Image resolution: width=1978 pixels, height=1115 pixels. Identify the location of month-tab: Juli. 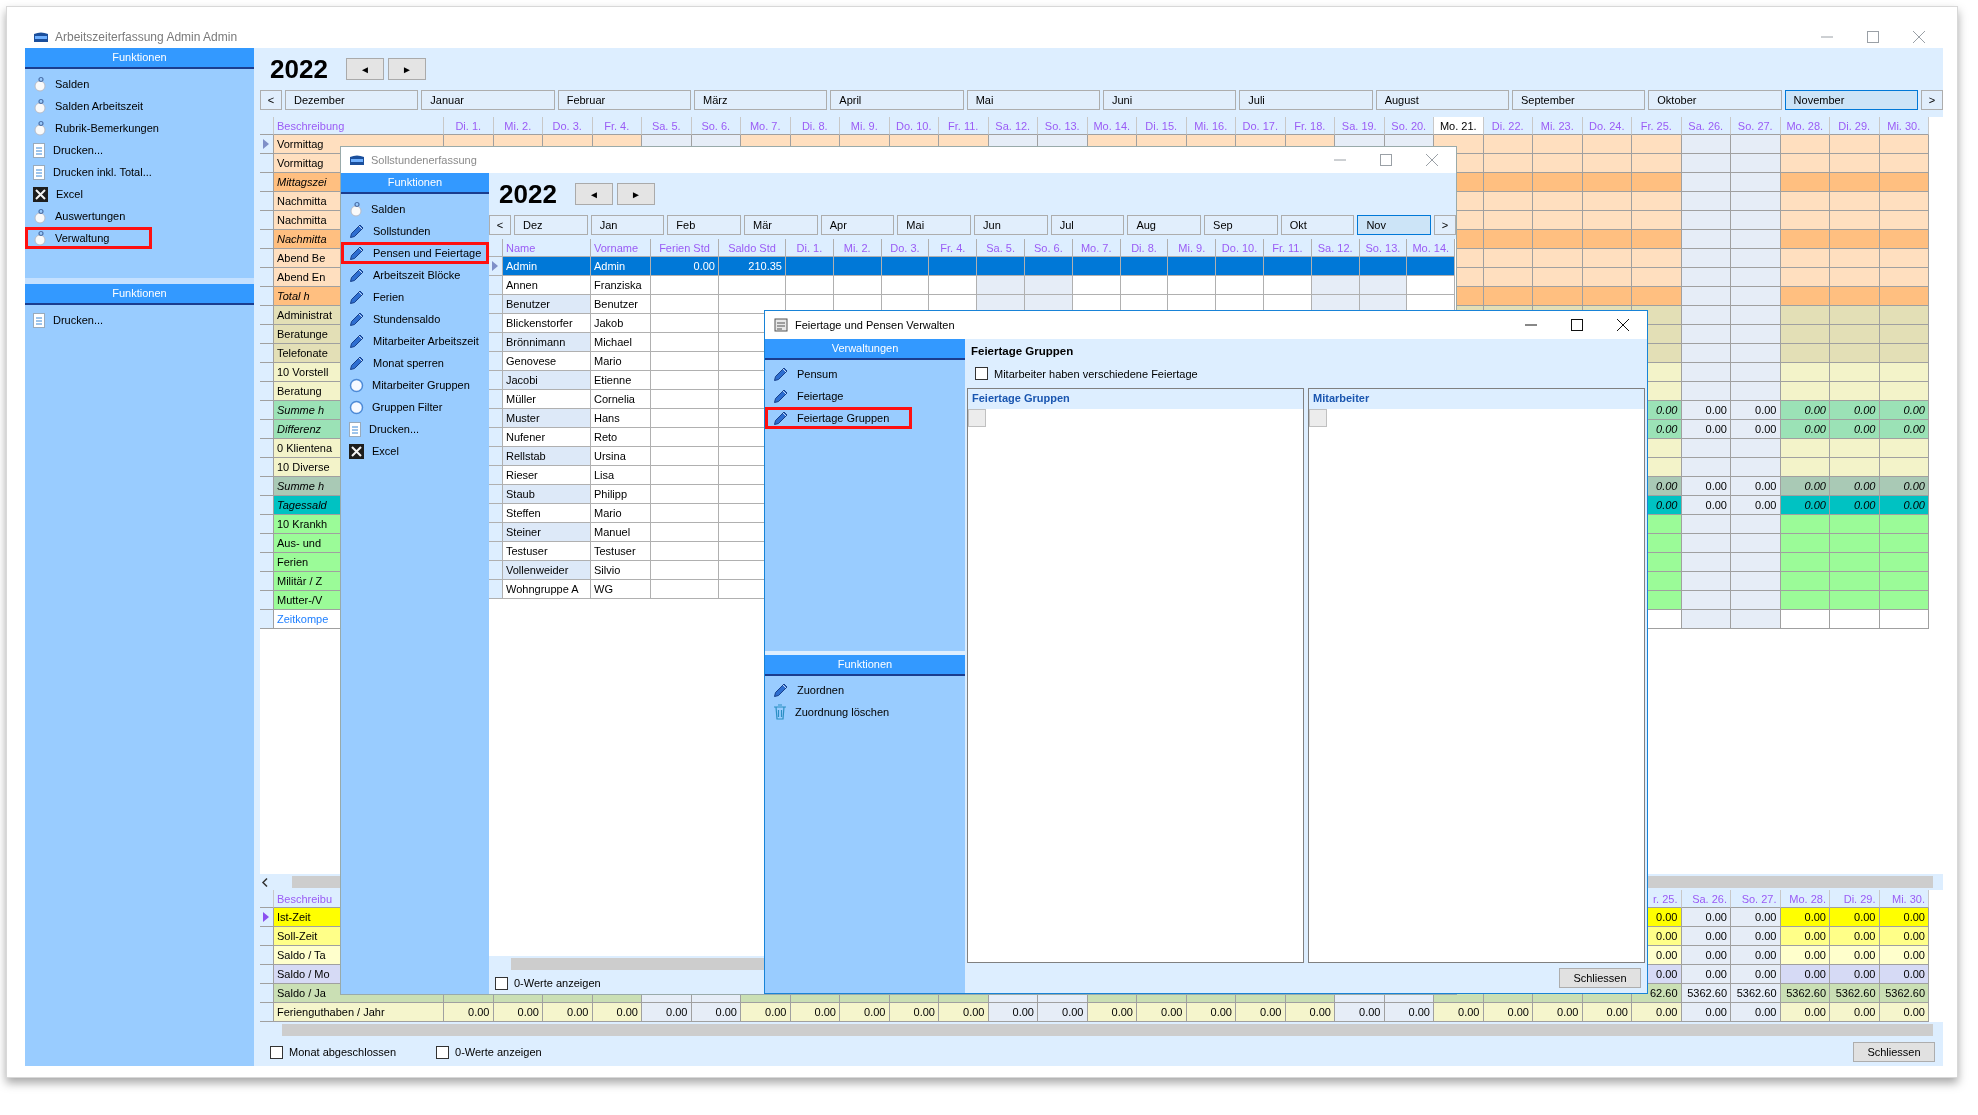
(1306, 100).